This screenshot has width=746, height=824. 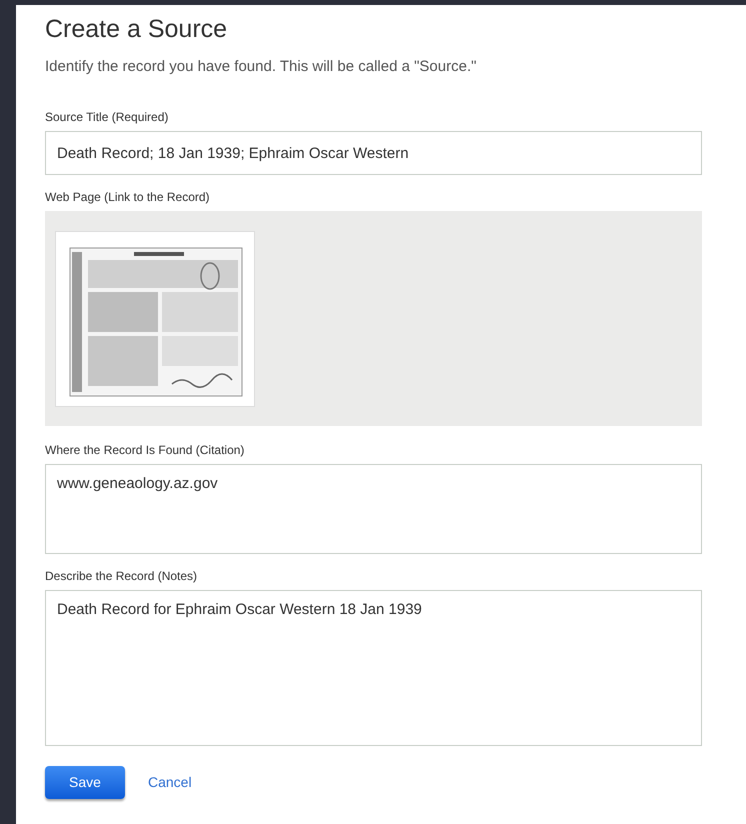 What do you see at coordinates (373, 509) in the screenshot?
I see `text-area: www.geneaology.az.gov` at bounding box center [373, 509].